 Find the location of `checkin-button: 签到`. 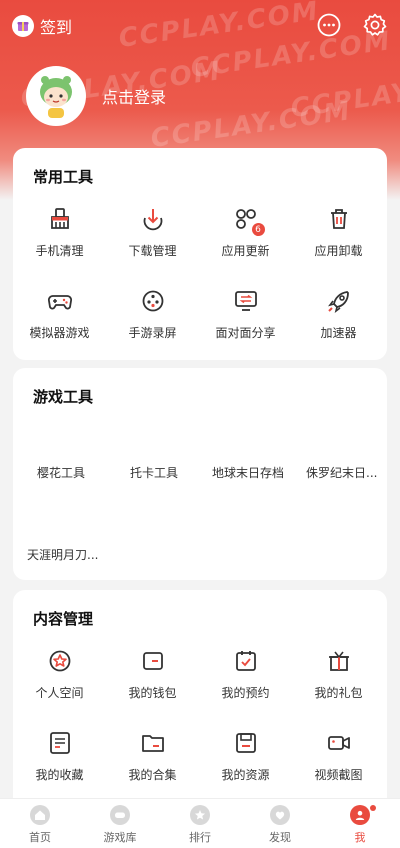

checkin-button: 签到 is located at coordinates (42, 26).